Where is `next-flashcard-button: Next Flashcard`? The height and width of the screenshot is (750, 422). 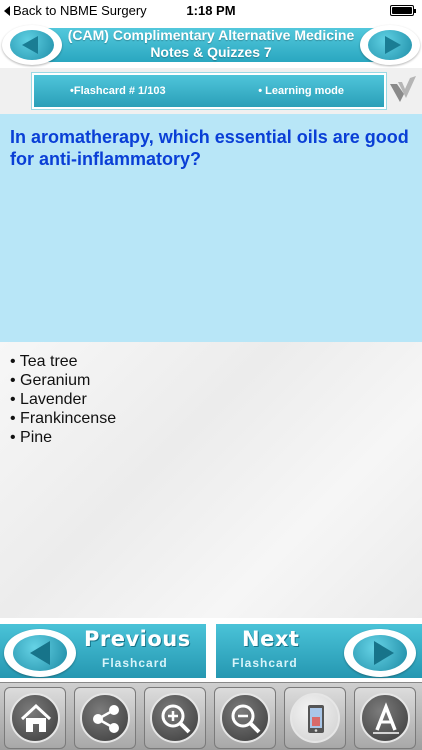 next-flashcard-button: Next Flashcard is located at coordinates (319, 651).